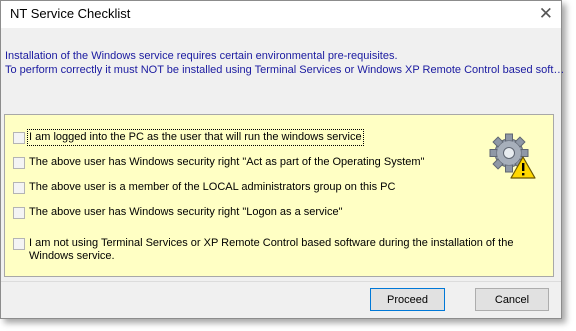 The height and width of the screenshot is (331, 576). Describe the element at coordinates (407, 299) in the screenshot. I see `proceed-button: Proceed` at that location.